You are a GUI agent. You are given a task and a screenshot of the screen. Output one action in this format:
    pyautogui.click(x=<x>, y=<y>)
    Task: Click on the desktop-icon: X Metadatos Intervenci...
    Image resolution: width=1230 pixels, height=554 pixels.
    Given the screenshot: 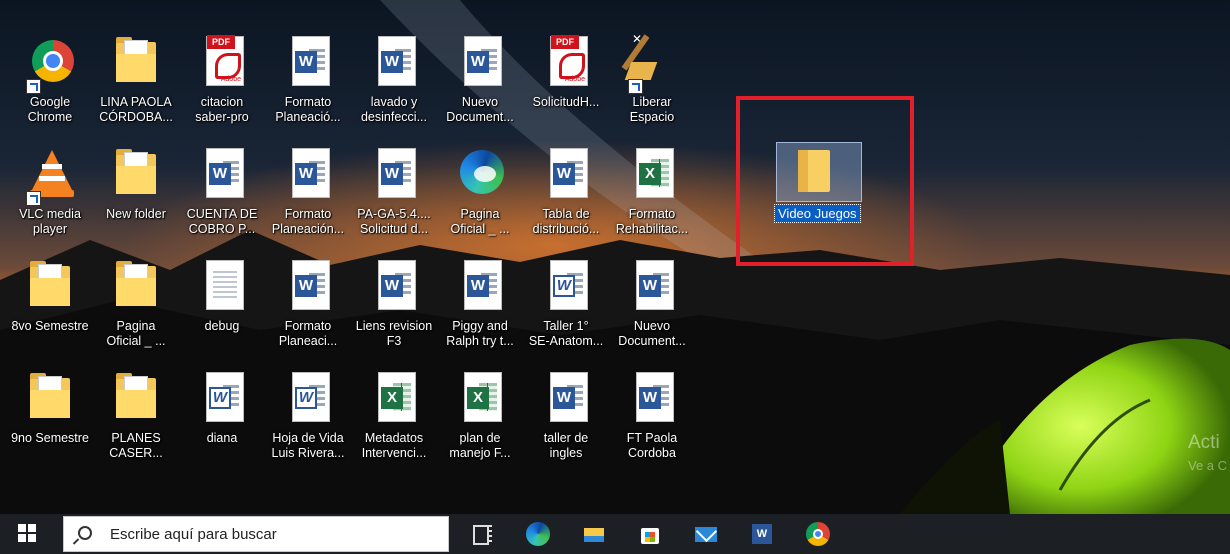 What is the action you would take?
    pyautogui.click(x=394, y=418)
    